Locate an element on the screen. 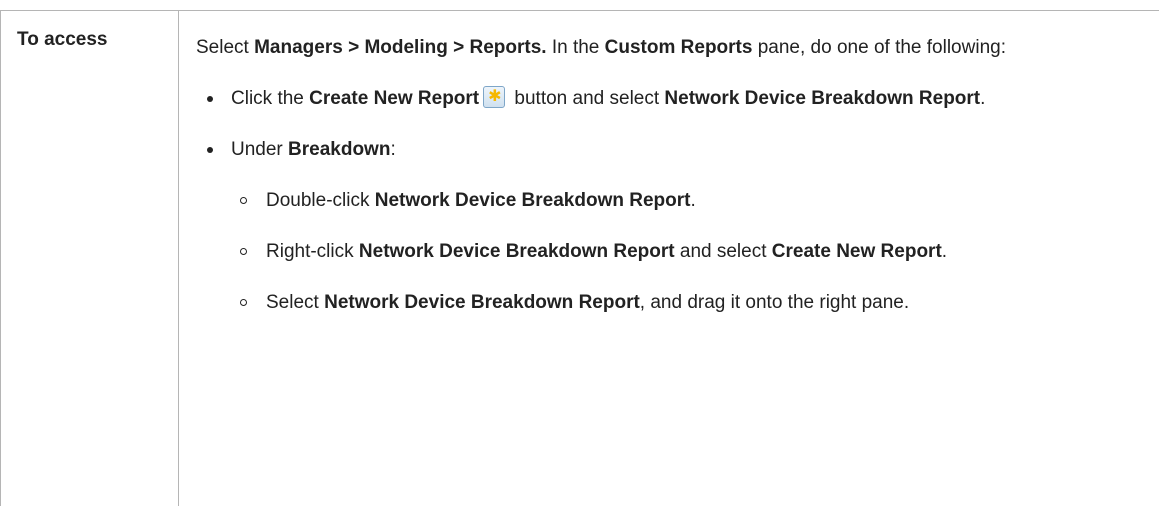  create-new-report-icon: ✱ is located at coordinates (494, 97).